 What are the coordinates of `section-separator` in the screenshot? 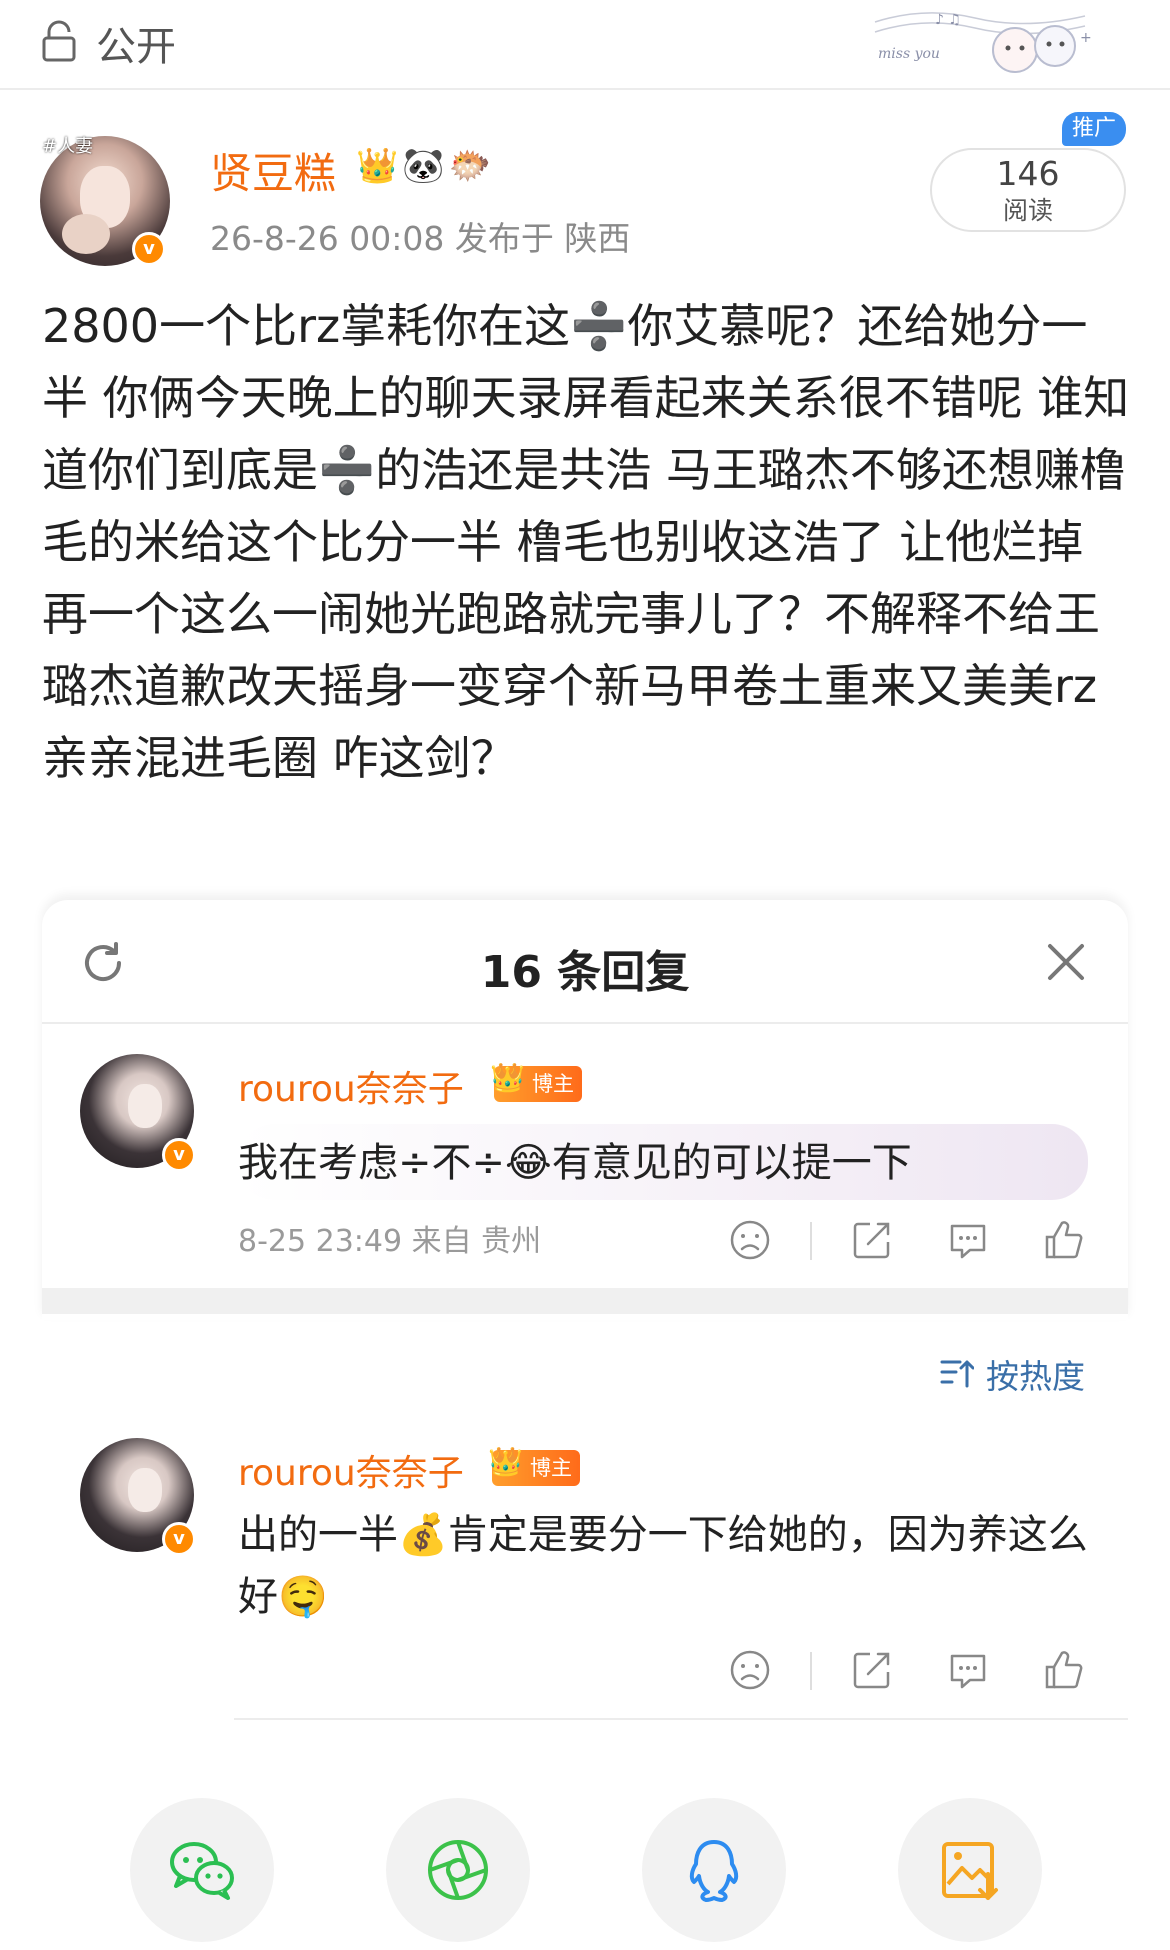 It's located at (585, 1301).